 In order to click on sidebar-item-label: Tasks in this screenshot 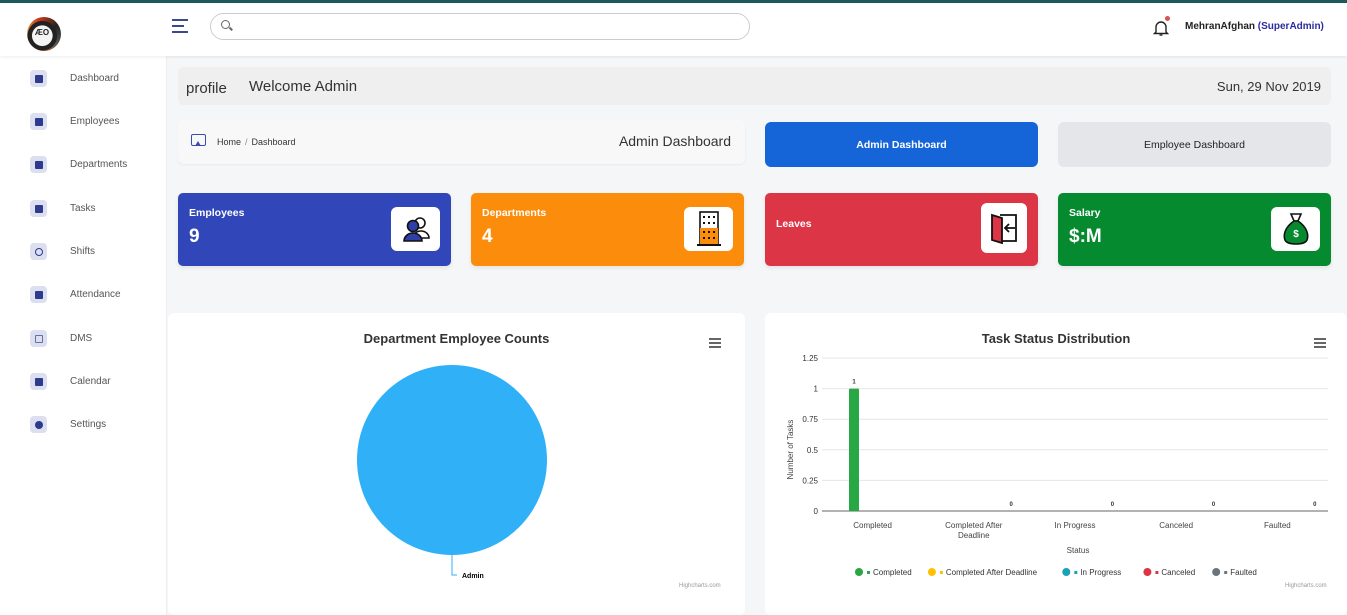, I will do `click(83, 208)`.